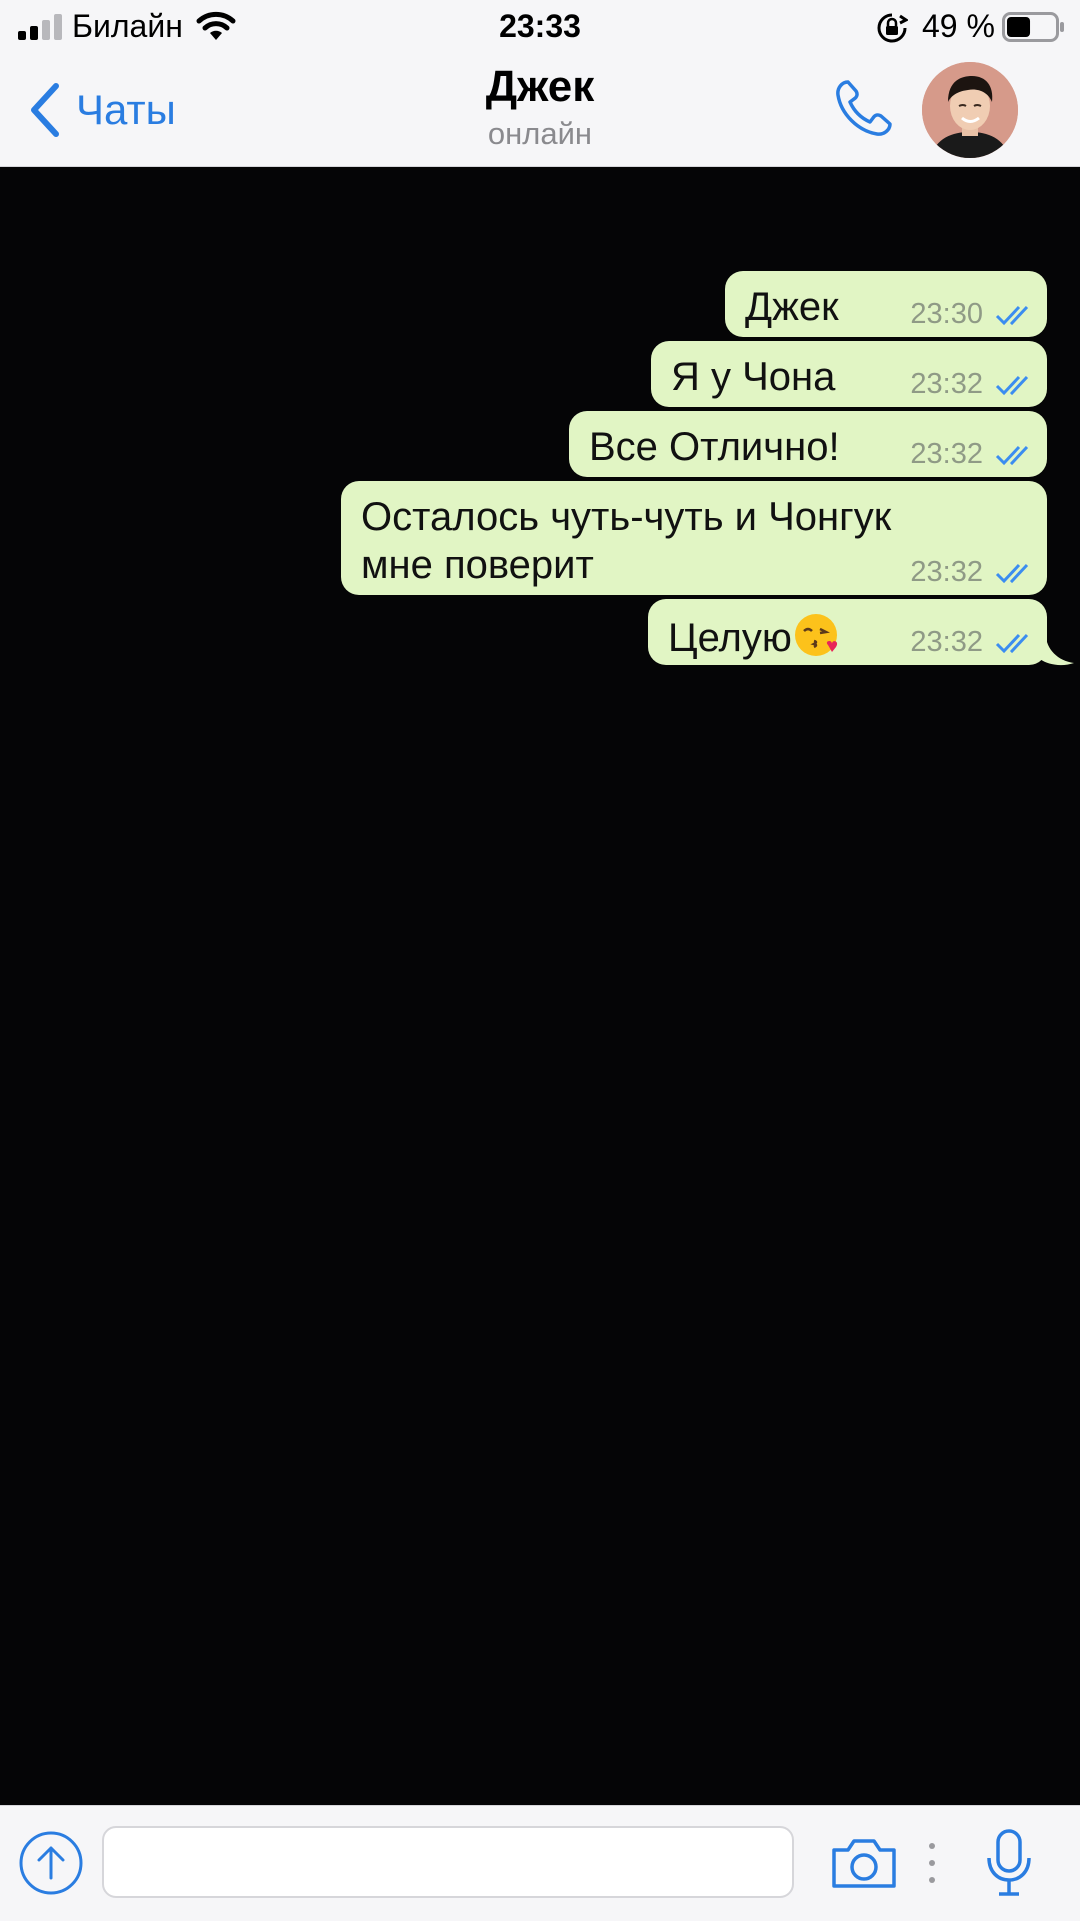 This screenshot has height=1921, width=1080. I want to click on contact-avatar, so click(970, 110).